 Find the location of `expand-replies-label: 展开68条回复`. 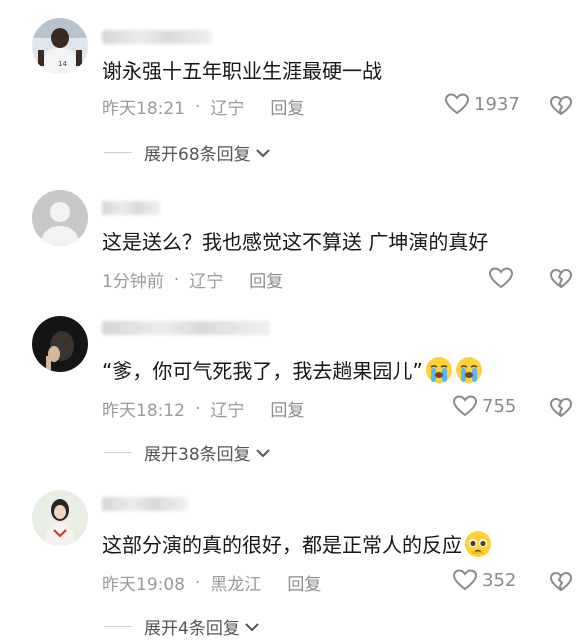

expand-replies-label: 展开68条回复 is located at coordinates (197, 155).